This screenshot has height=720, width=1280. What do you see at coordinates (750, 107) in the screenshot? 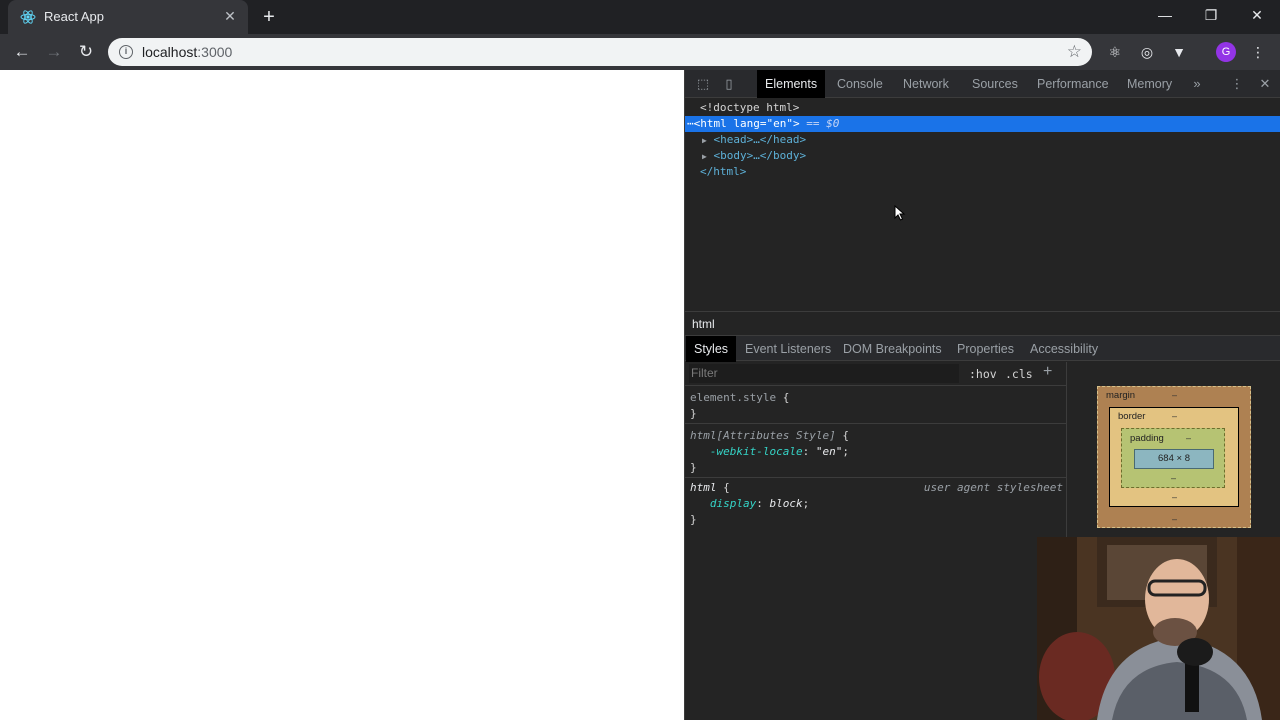
I see `dom-doctype: <!doctype html>` at bounding box center [750, 107].